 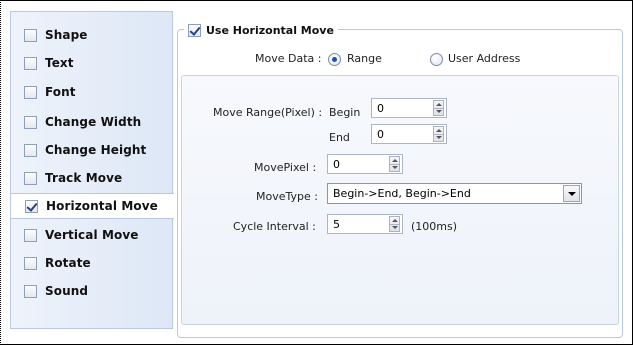 What do you see at coordinates (345, 112) in the screenshot?
I see `begin-label: Begin` at bounding box center [345, 112].